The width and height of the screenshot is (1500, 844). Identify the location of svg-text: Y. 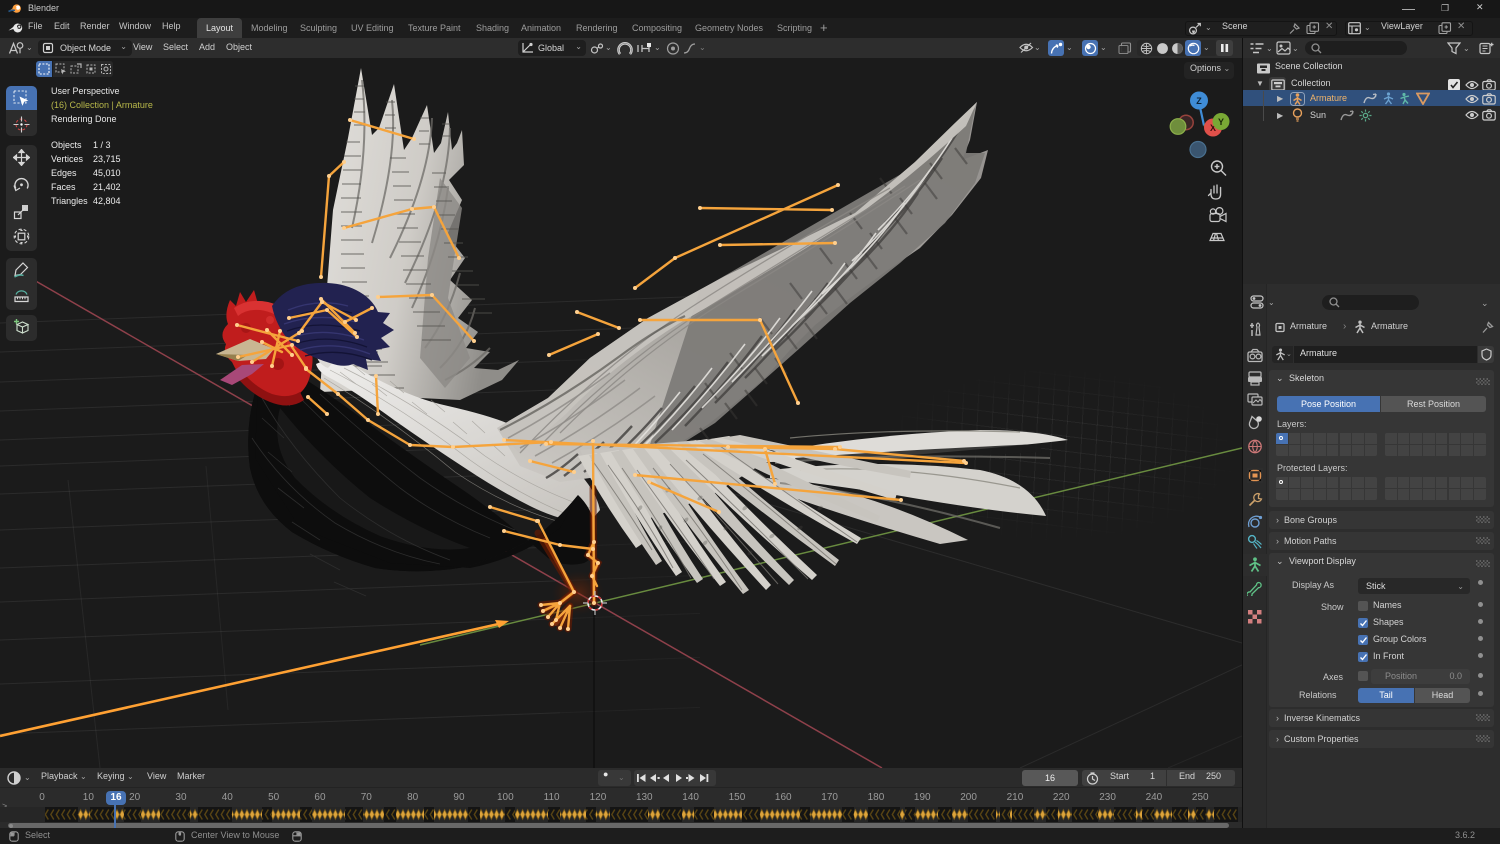
(1221, 122).